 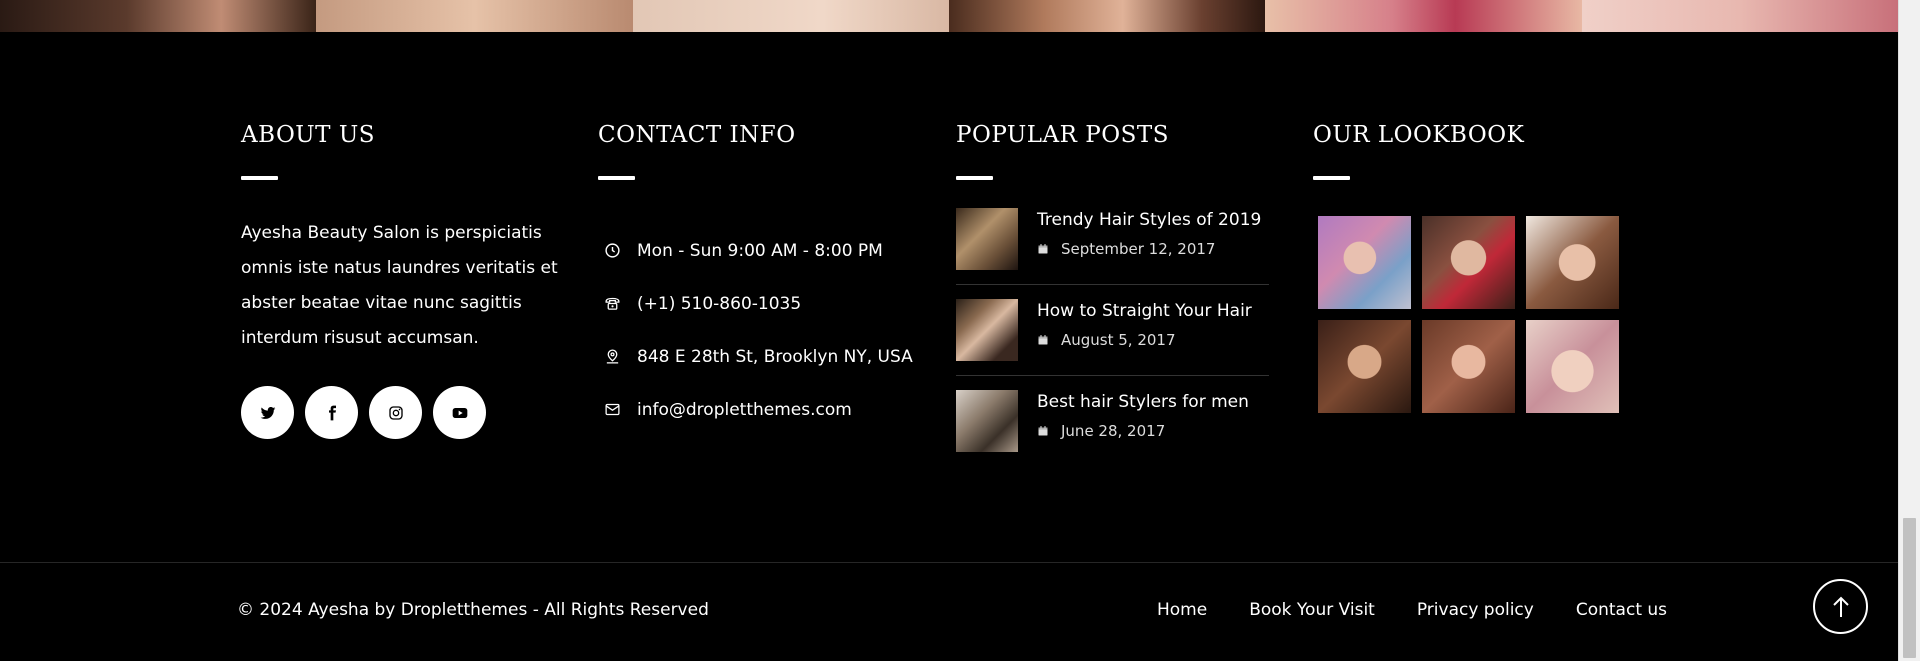 What do you see at coordinates (1419, 135) in the screenshot?
I see `lookbook-title: OUR LOOKBOOK` at bounding box center [1419, 135].